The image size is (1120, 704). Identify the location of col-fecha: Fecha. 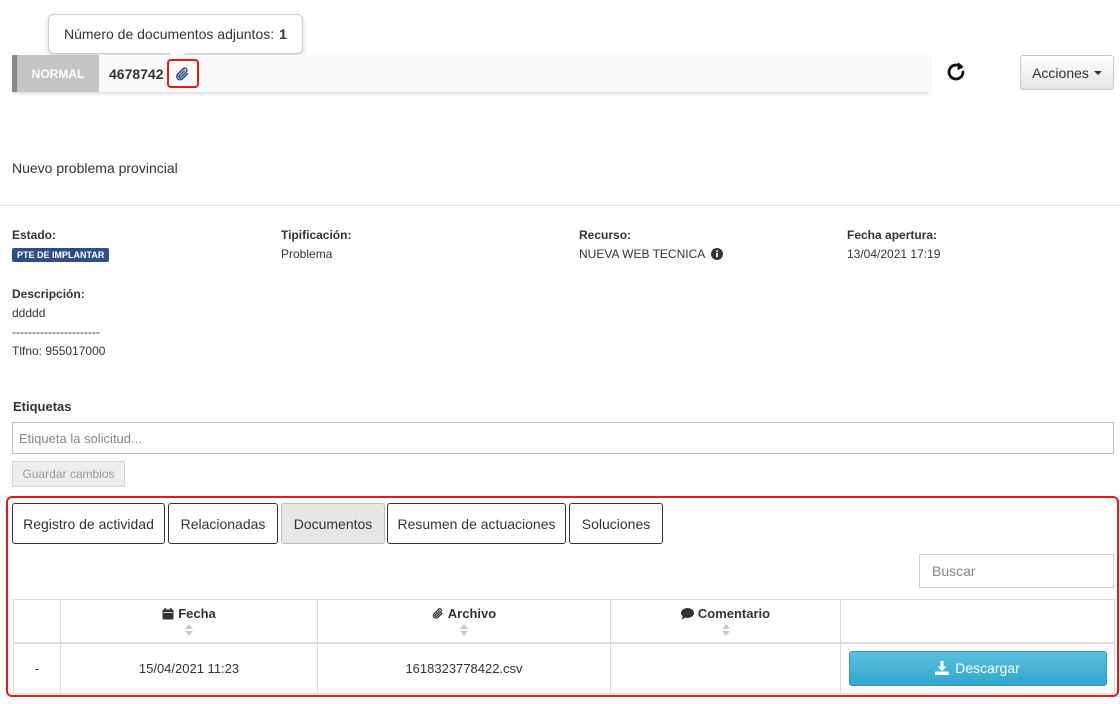
(189, 621).